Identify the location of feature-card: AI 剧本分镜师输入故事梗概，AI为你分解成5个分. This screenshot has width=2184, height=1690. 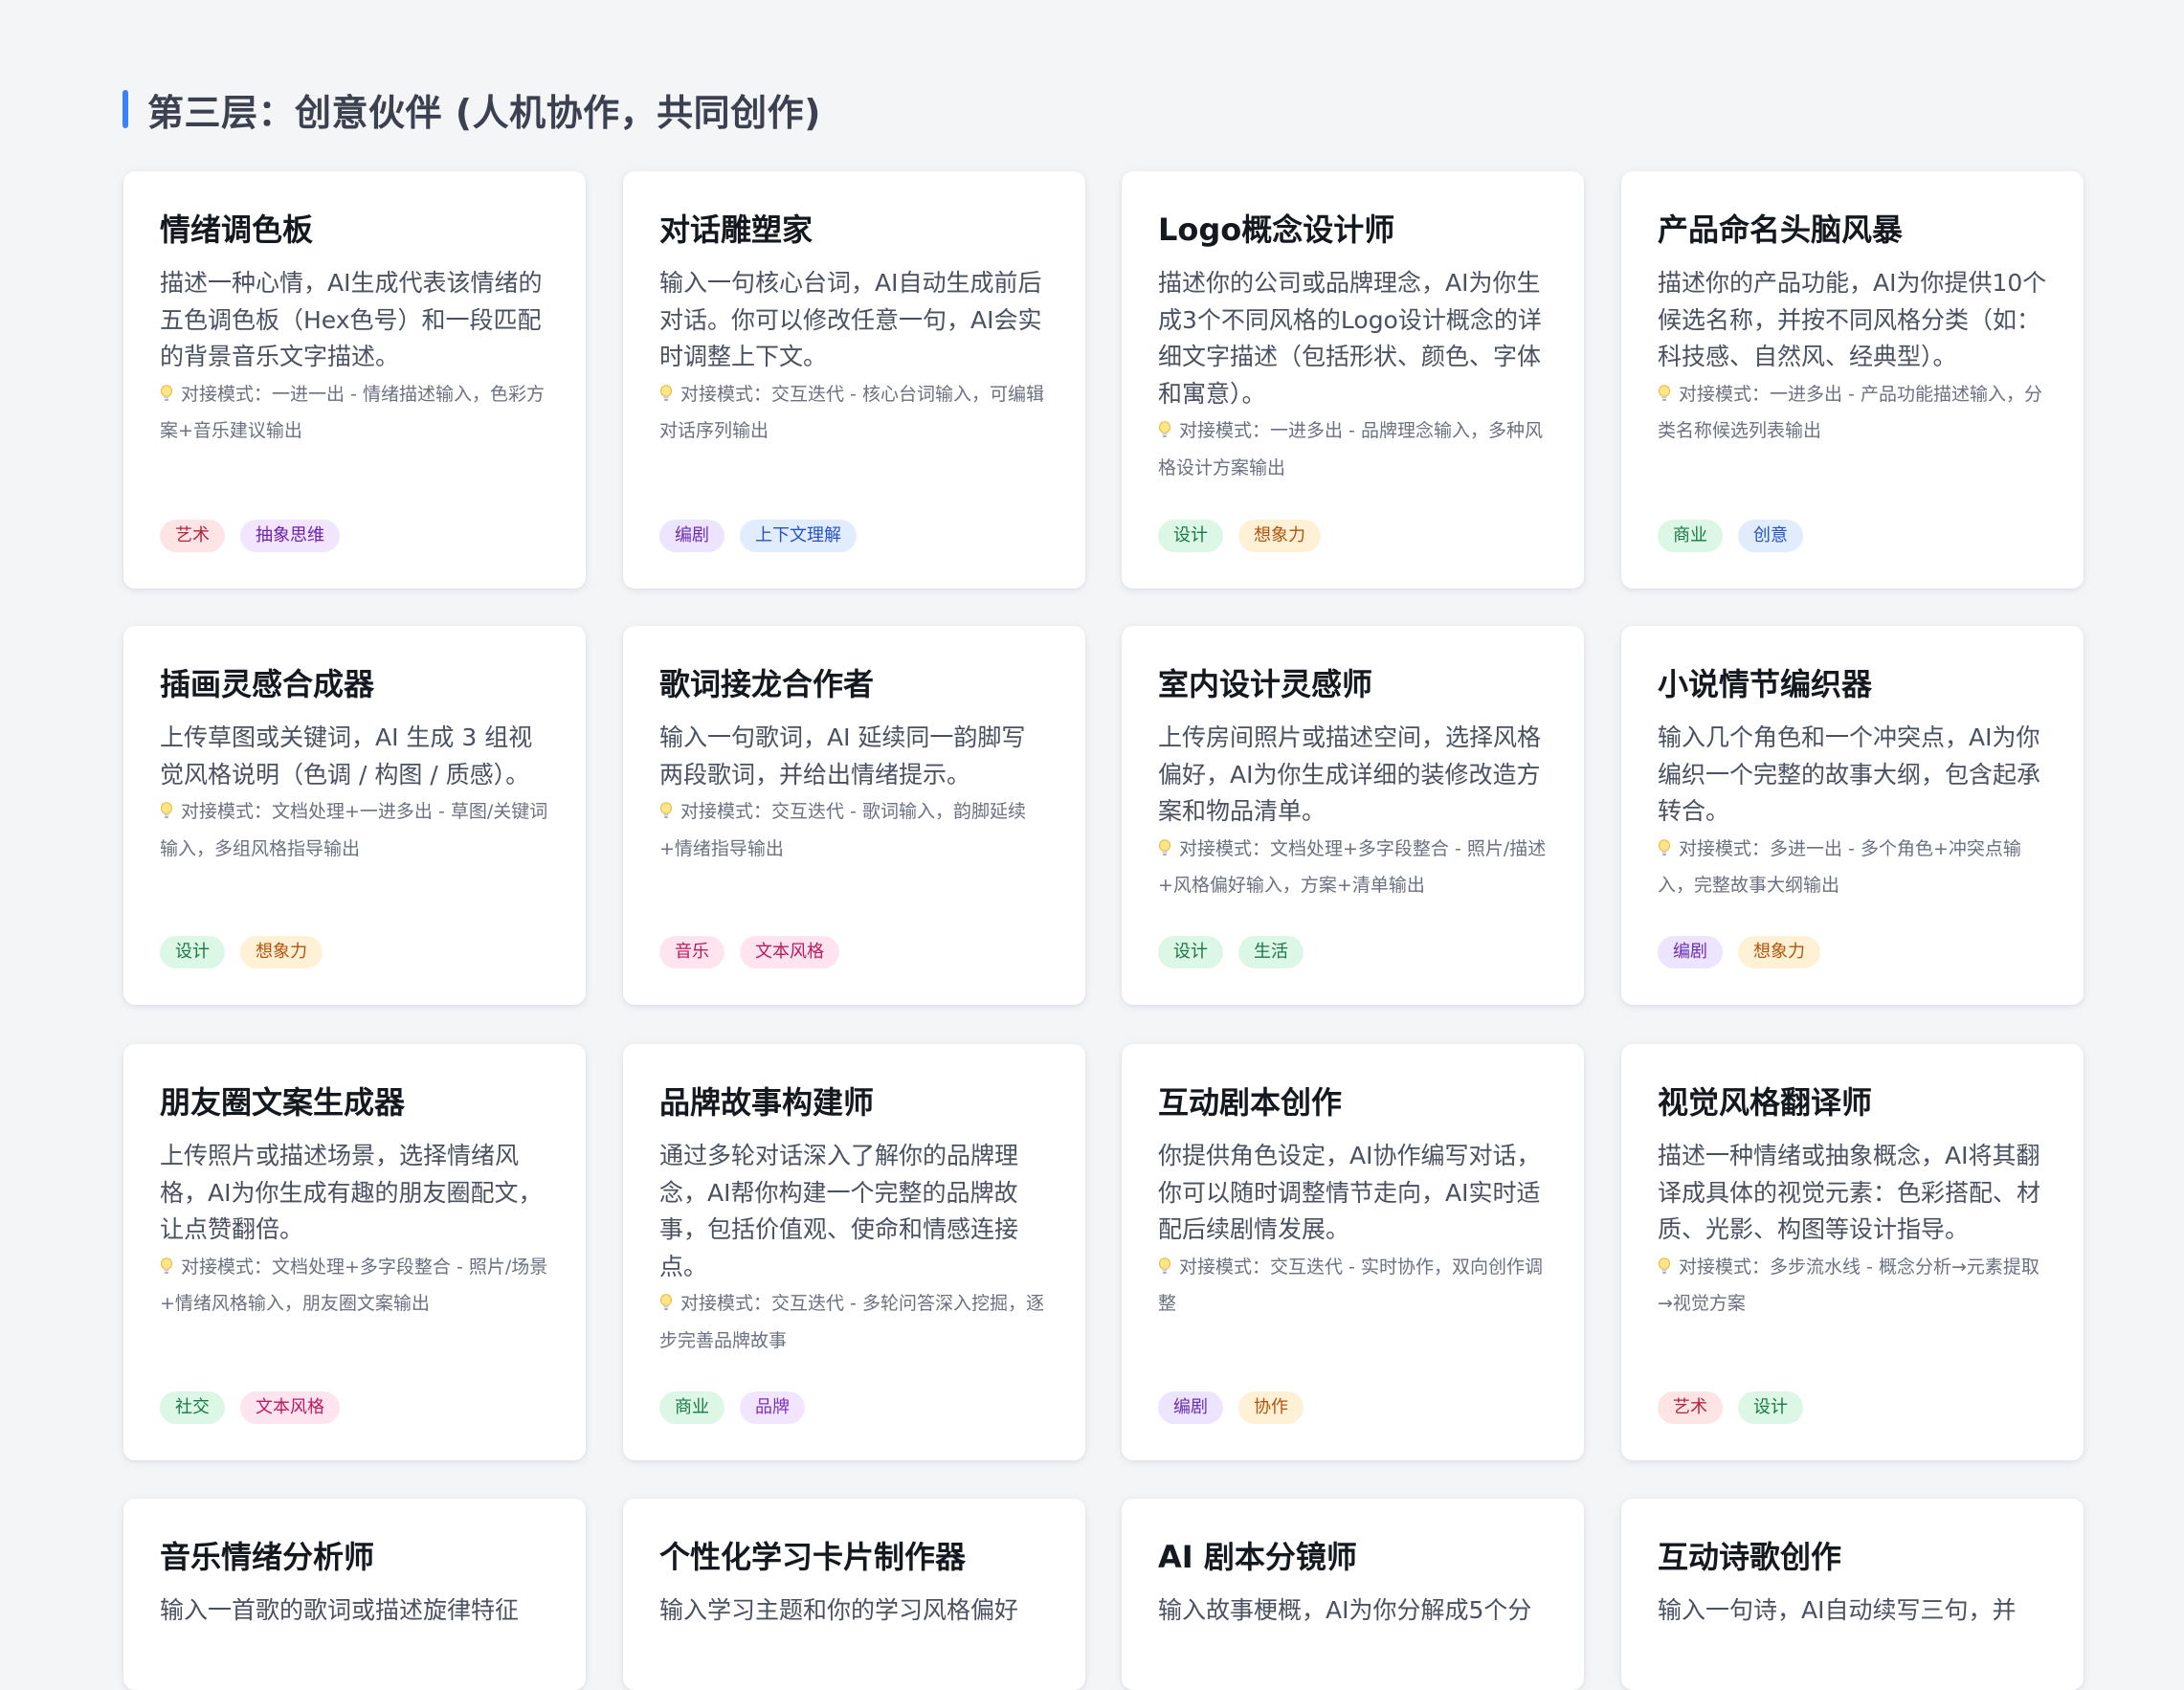
(1353, 1595).